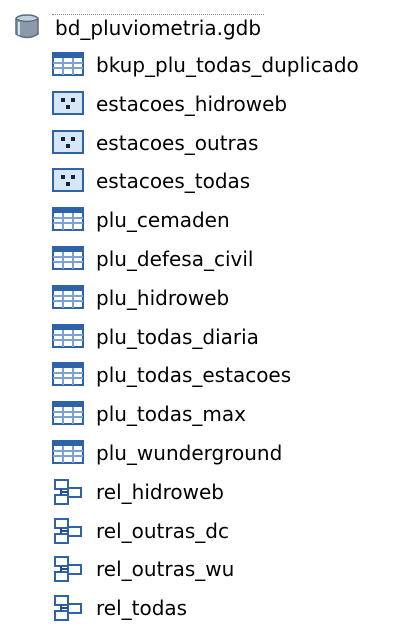 The height and width of the screenshot is (640, 400). I want to click on tree-item-plu-cemaden: plu_cemaden, so click(141, 220).